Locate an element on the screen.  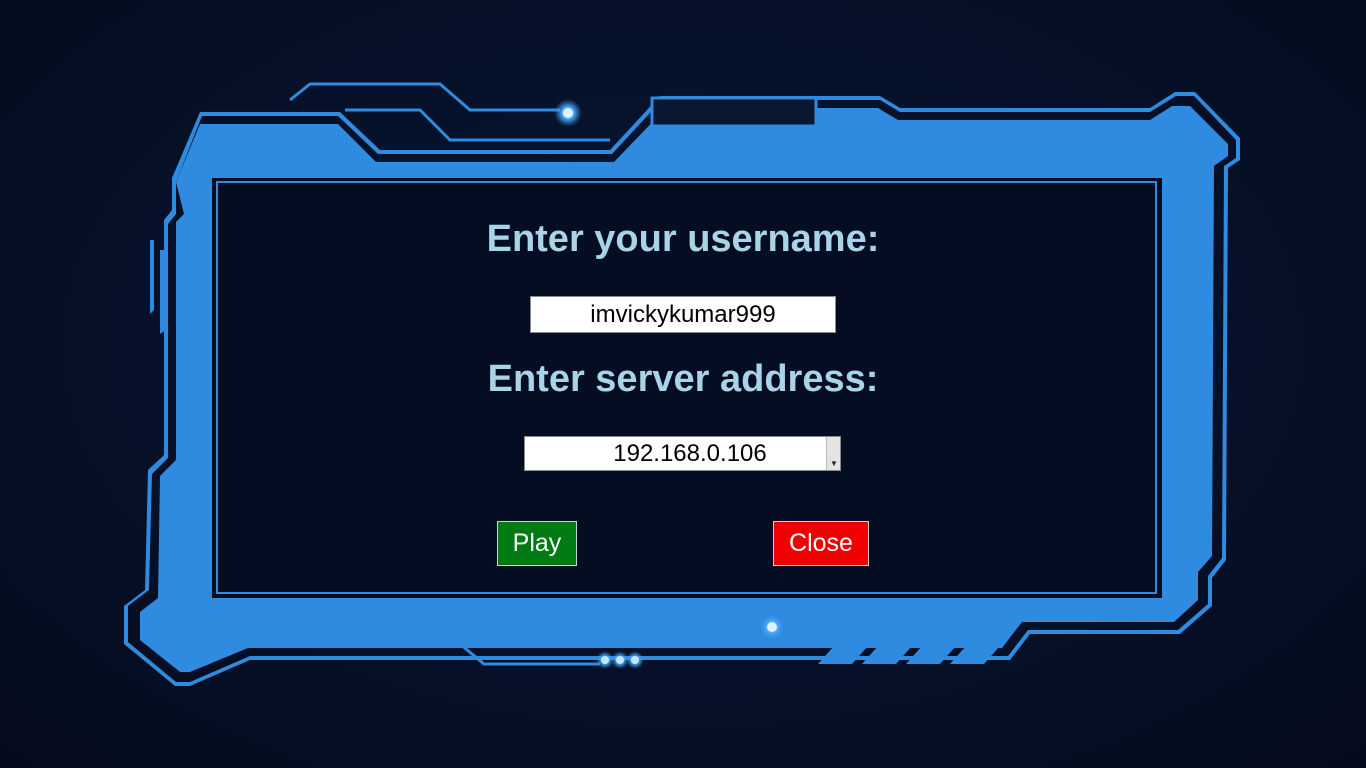
hud-top-slot is located at coordinates (734, 112).